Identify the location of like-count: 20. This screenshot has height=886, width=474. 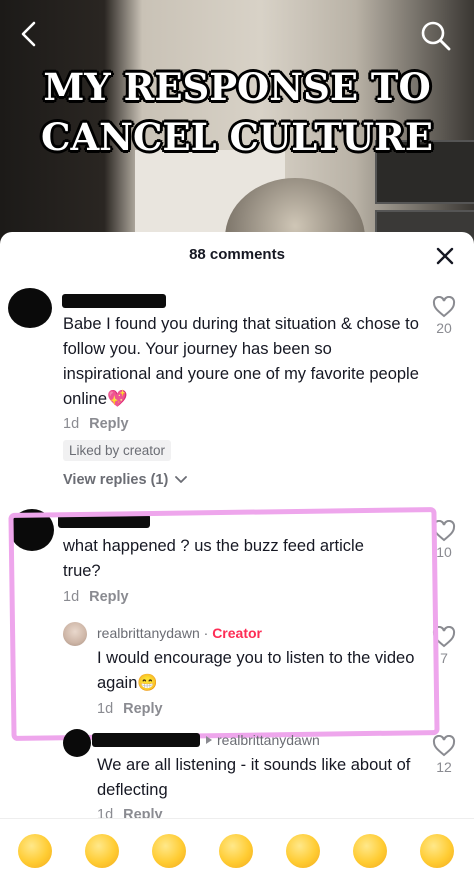
(444, 328).